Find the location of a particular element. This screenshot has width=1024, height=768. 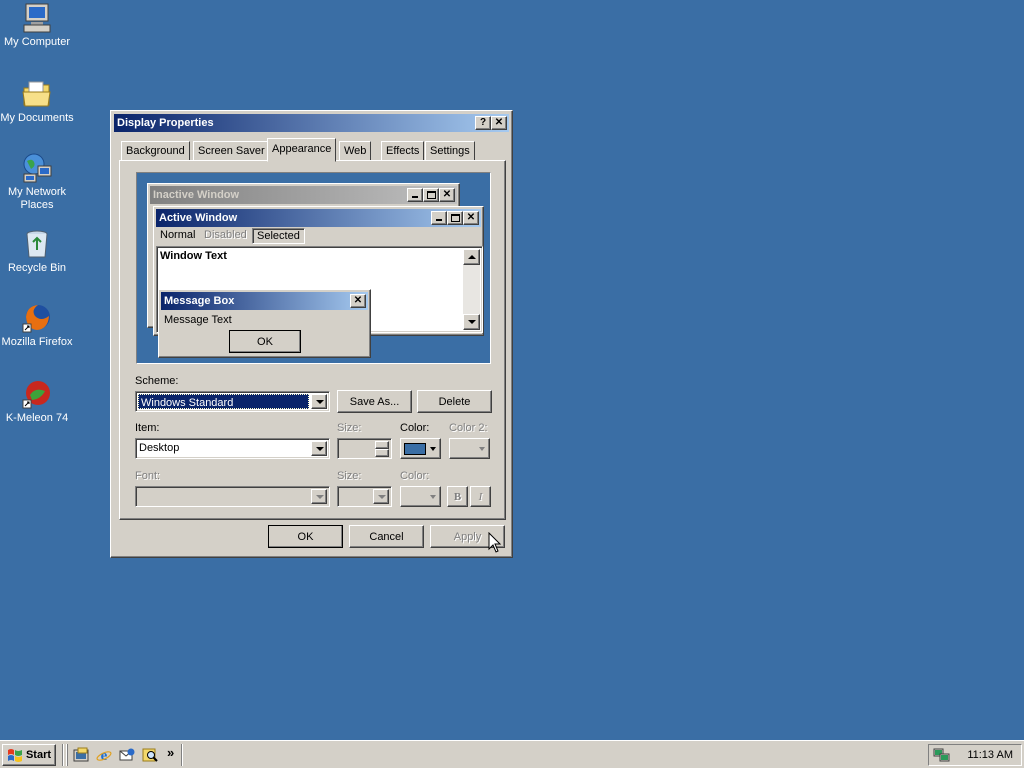

font-label: Font: is located at coordinates (148, 476).